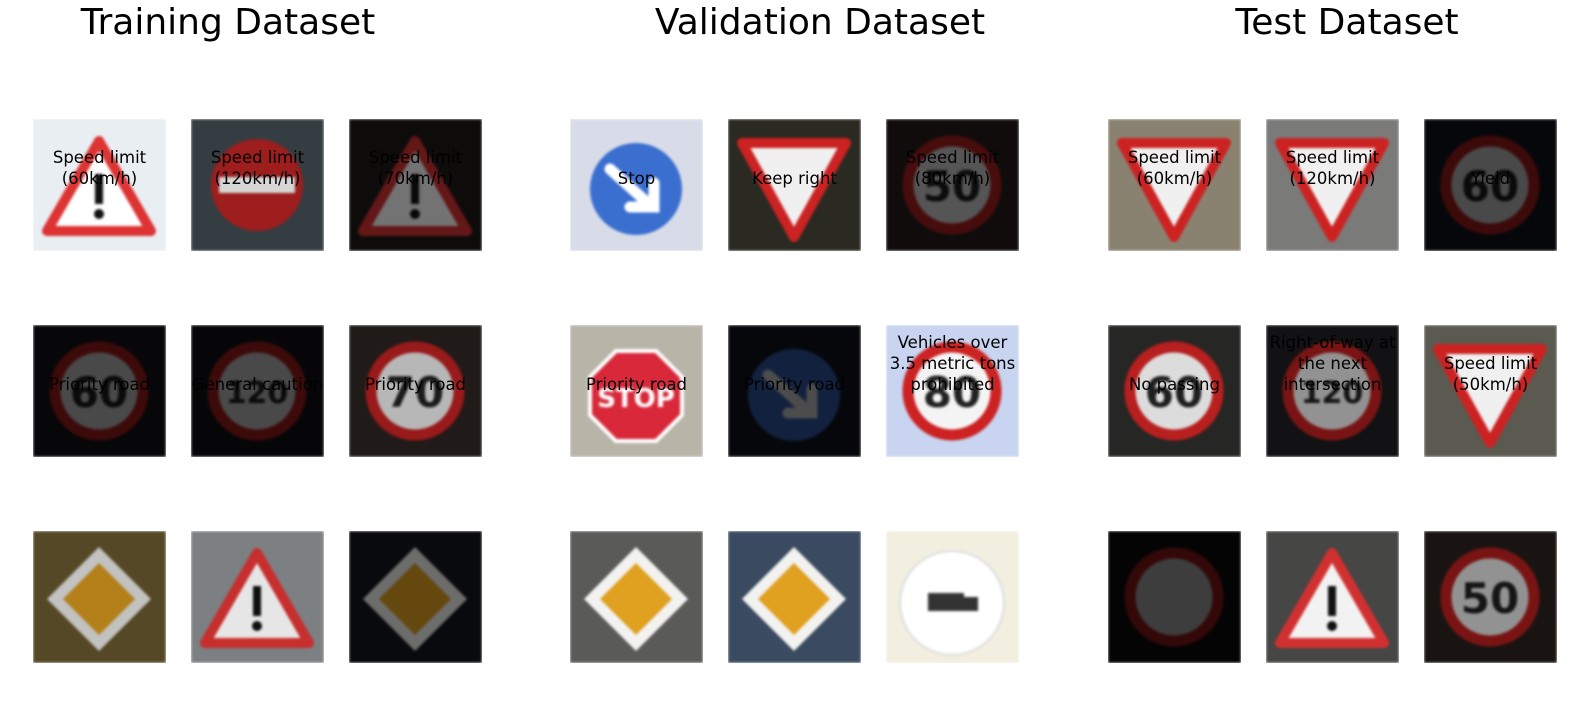  I want to click on image-label: Vehicles over 3.5 metric tons prohibited, so click(952, 363).